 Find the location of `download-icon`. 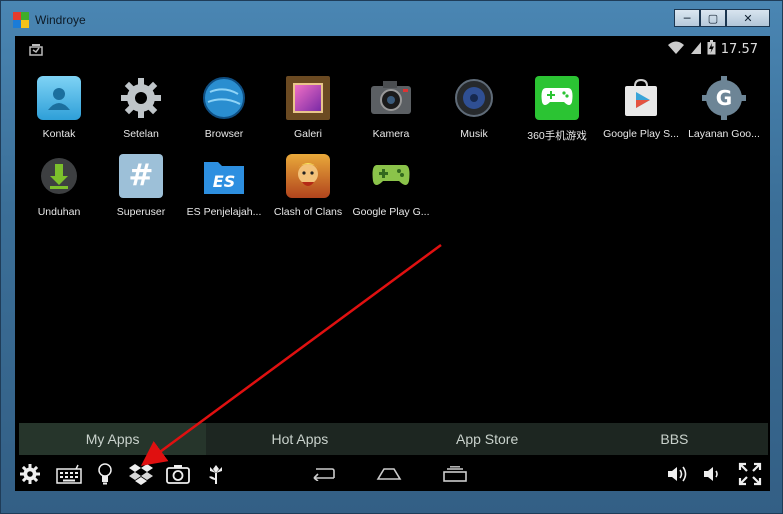

download-icon is located at coordinates (59, 176).